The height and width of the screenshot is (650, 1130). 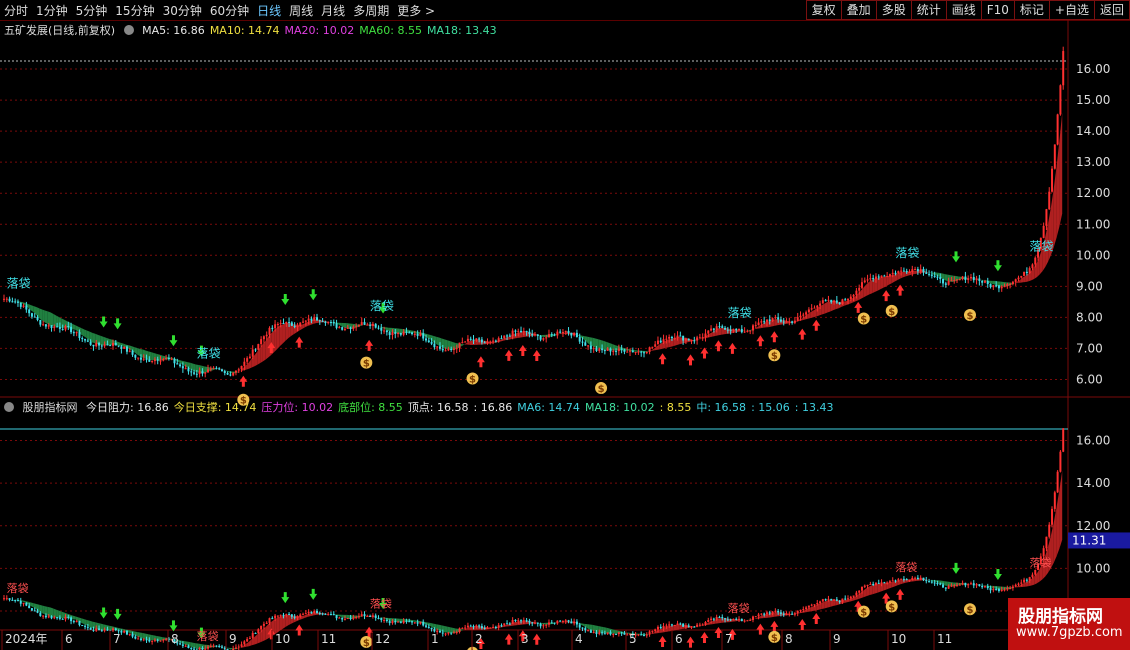 I want to click on time-tick-9: 2, so click(x=479, y=639).